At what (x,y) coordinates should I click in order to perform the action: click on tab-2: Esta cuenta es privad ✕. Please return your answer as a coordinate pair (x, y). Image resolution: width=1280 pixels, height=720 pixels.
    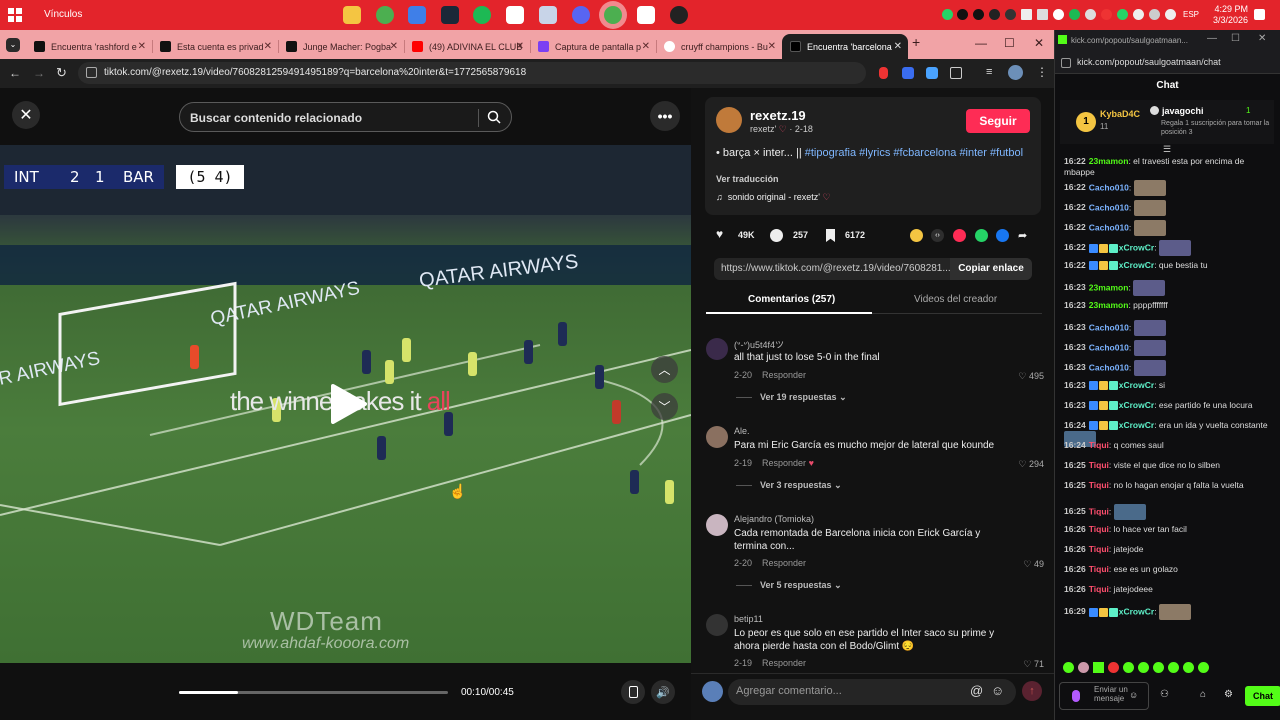
    Looking at the image, I should click on (215, 46).